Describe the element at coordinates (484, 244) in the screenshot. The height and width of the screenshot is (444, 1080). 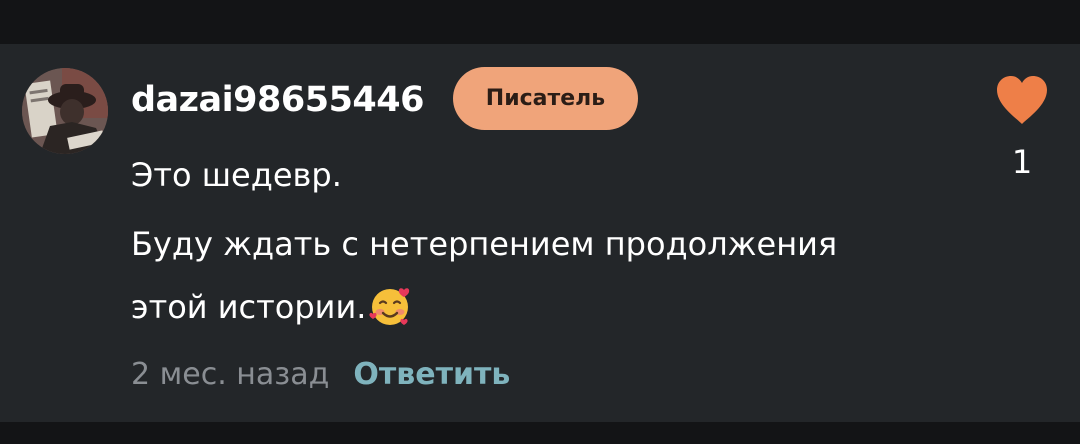
I see `comment-text-line: Буду ждать с нетерпением продолжения` at that location.